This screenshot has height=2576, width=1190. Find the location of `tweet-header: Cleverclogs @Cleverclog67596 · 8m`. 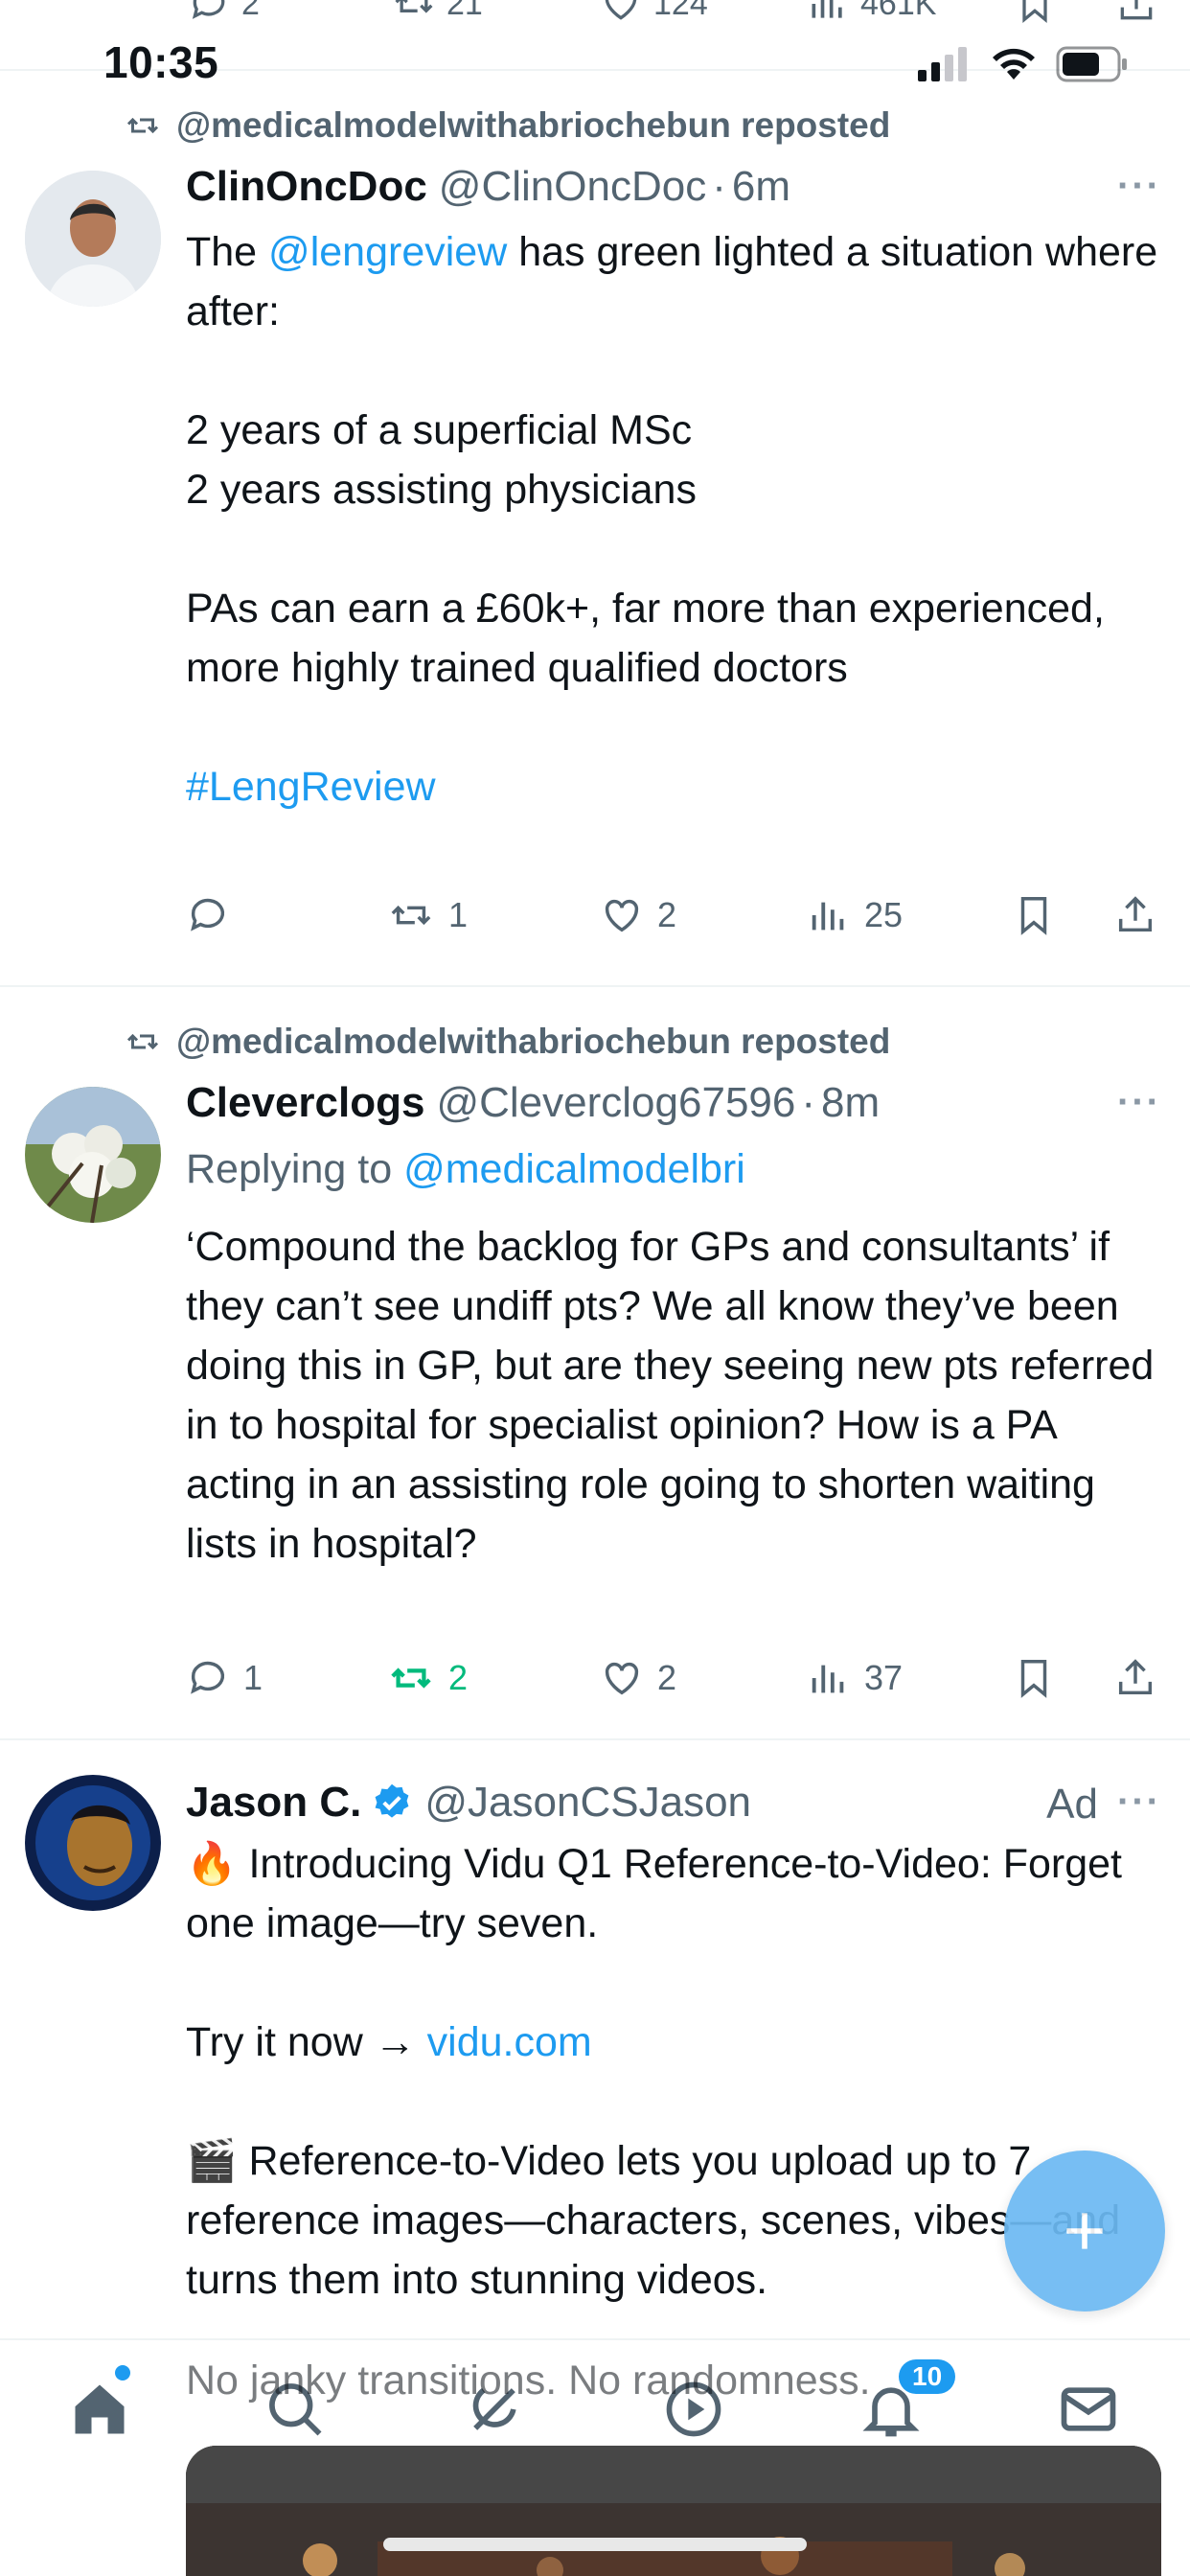

tweet-header: Cleverclogs @Cleverclog67596 · 8m is located at coordinates (669, 1103).